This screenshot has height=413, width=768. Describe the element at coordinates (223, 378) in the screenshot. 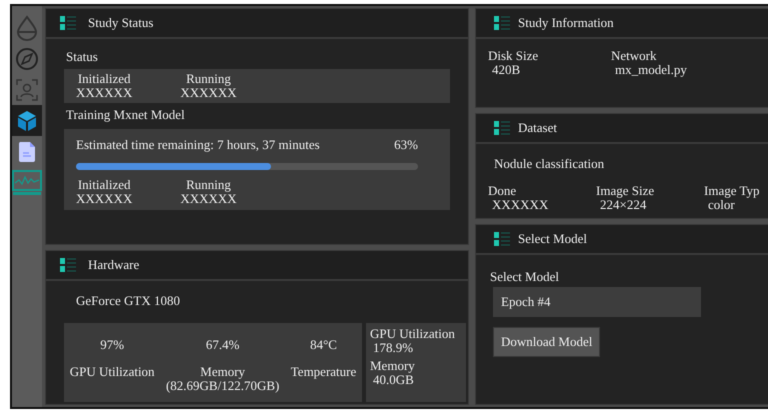

I see `metric-label: Memory (82.69GB/122.70GB)` at that location.